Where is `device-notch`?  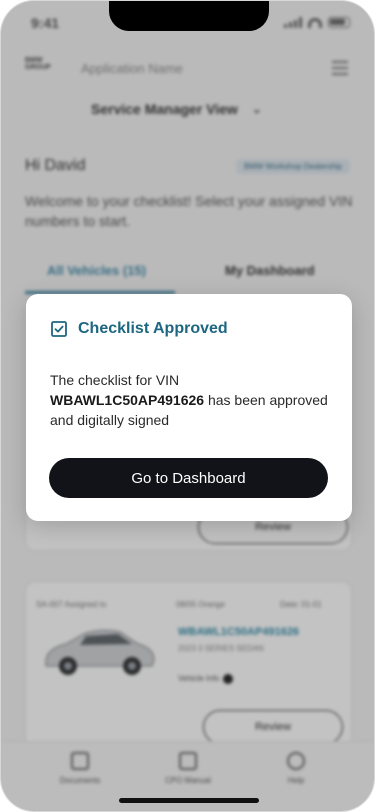
device-notch is located at coordinates (189, 16).